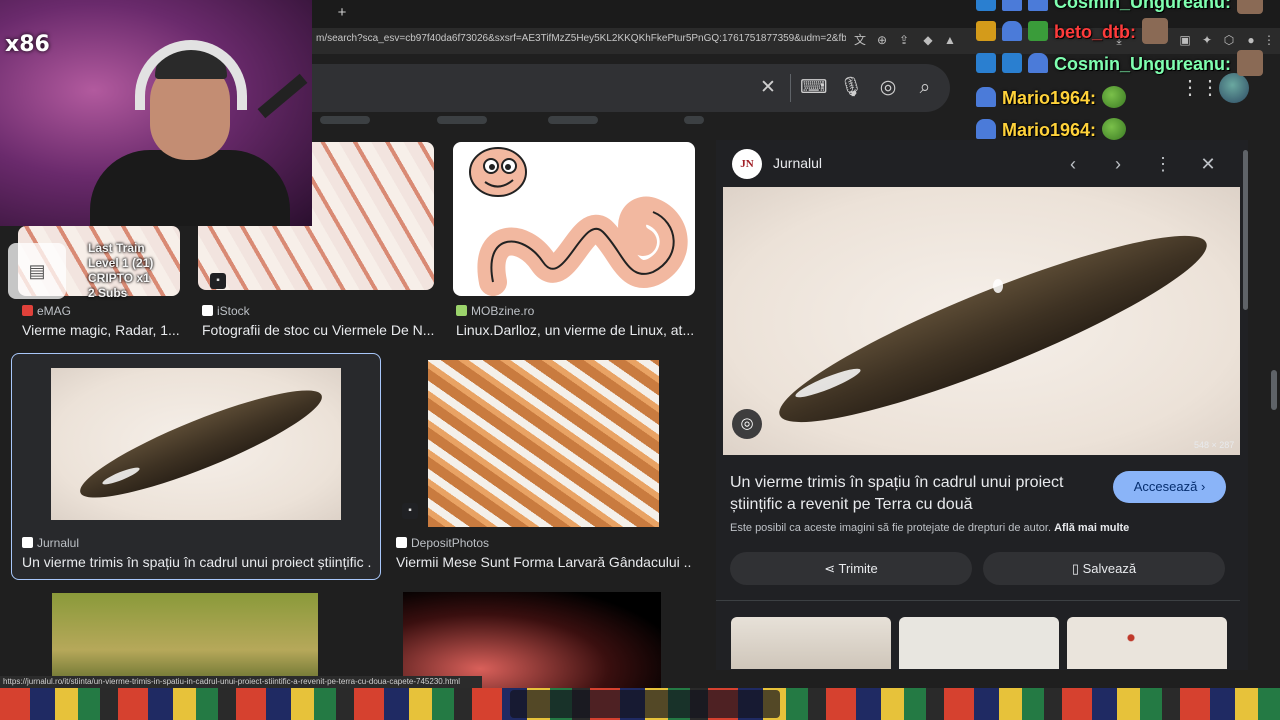  I want to click on share-button: ⋖ Trimite, so click(851, 568).